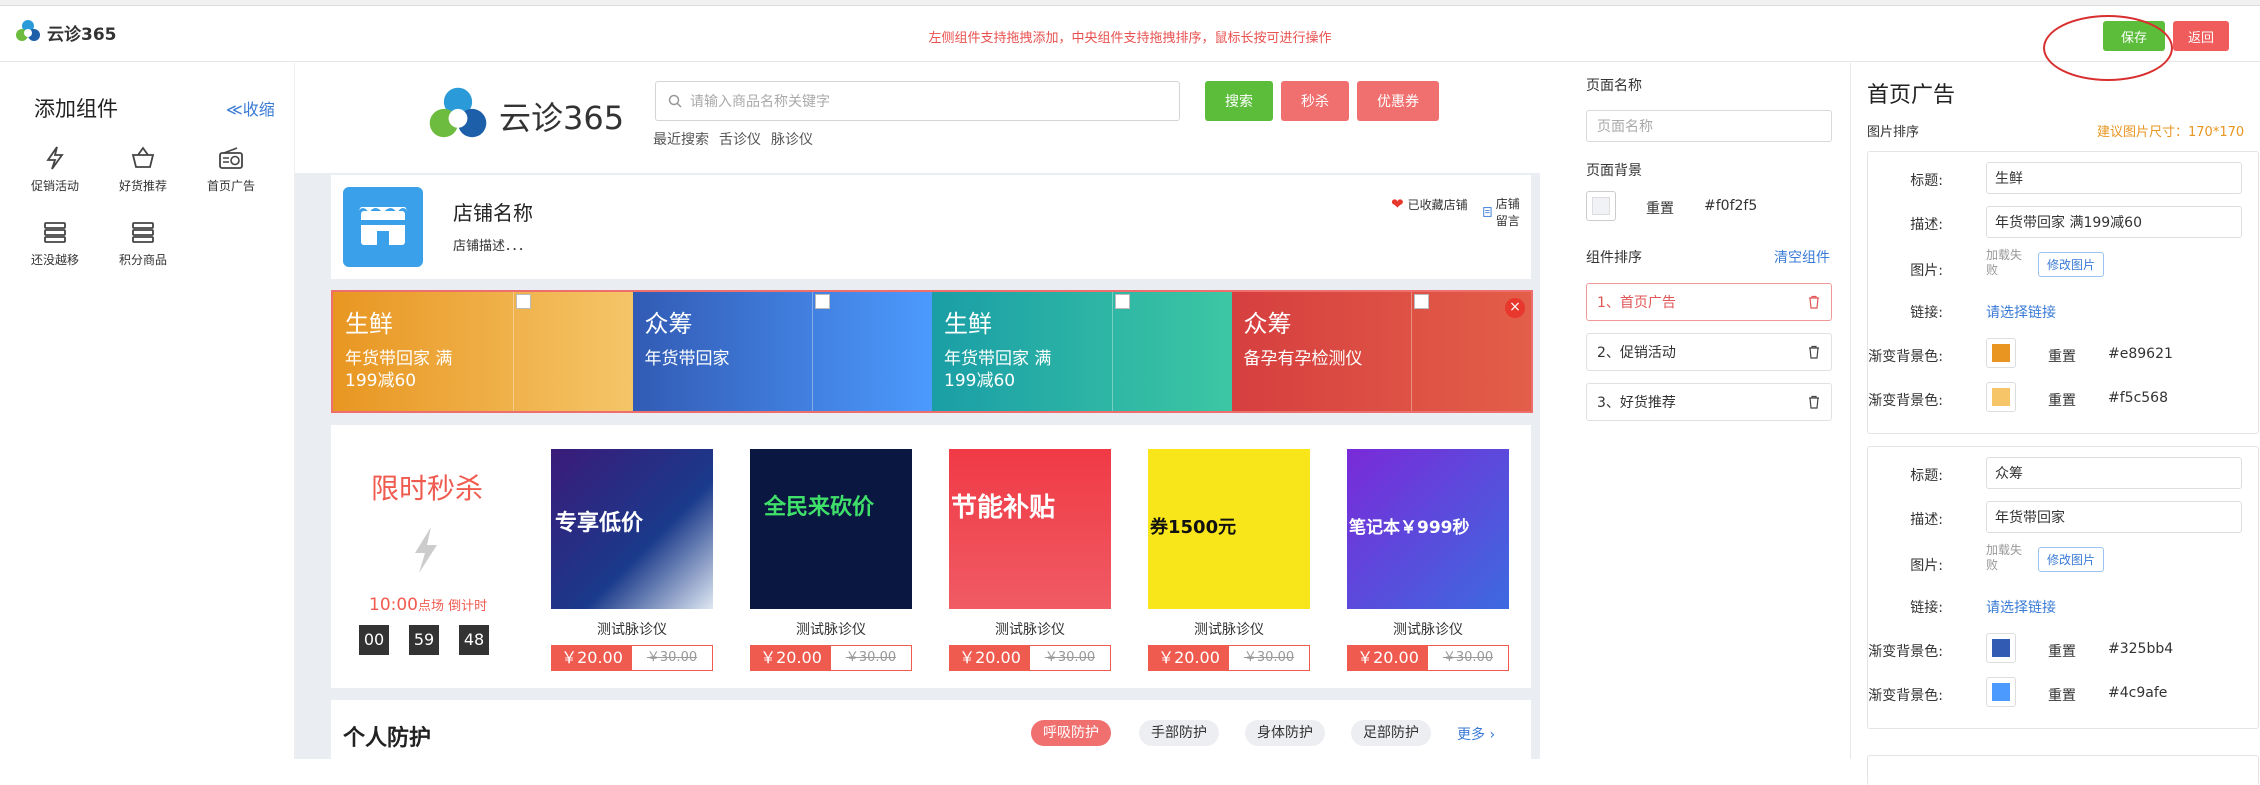 This screenshot has width=2260, height=785. I want to click on ad-desc-input: 年货带回家, so click(2114, 517).